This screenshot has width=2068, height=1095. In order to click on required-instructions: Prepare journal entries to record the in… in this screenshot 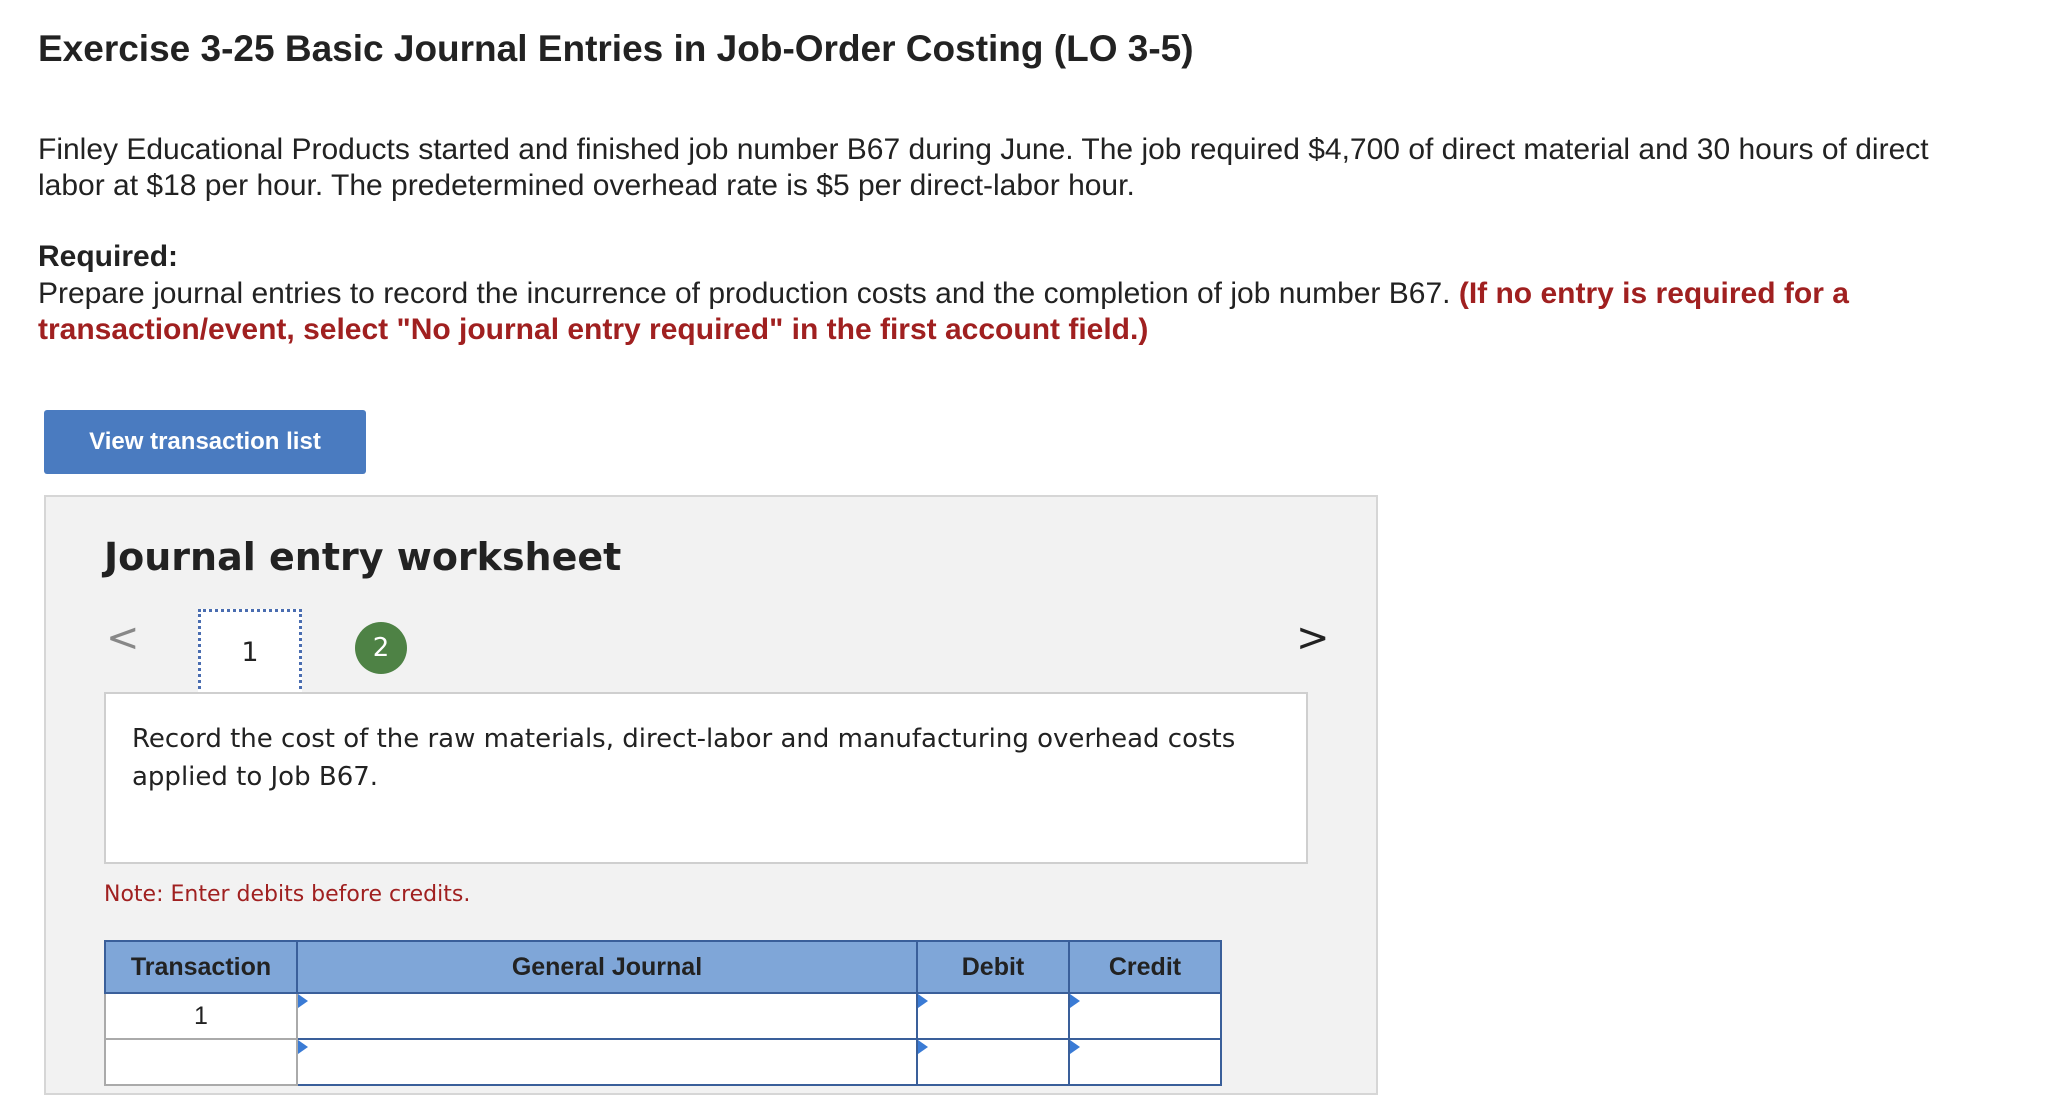, I will do `click(998, 312)`.